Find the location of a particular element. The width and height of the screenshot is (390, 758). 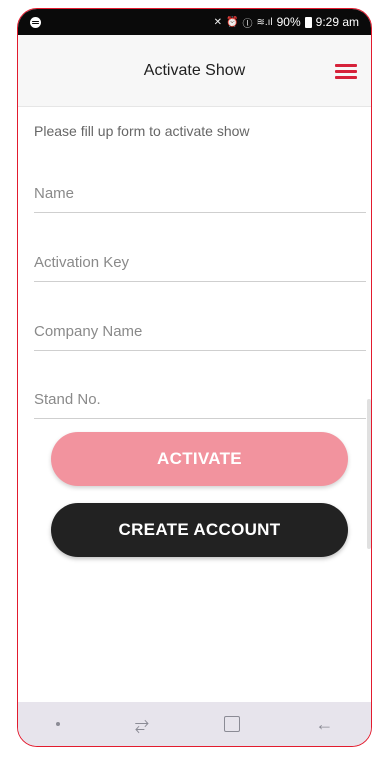

stand-no-input is located at coordinates (200, 399).